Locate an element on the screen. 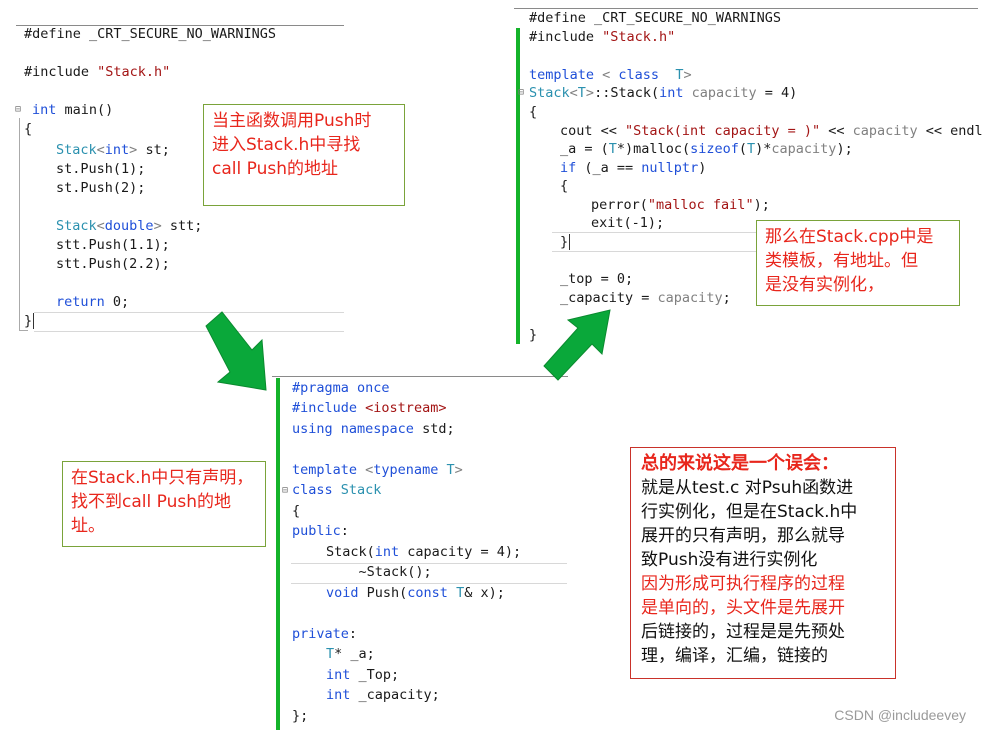 Image resolution: width=982 pixels, height=733 pixels. code-line: _top = 0; is located at coordinates (597, 279).